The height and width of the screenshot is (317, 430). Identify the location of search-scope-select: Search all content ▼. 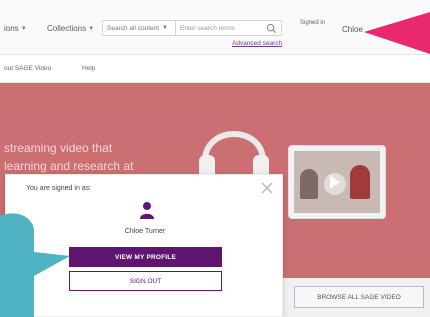
(139, 28).